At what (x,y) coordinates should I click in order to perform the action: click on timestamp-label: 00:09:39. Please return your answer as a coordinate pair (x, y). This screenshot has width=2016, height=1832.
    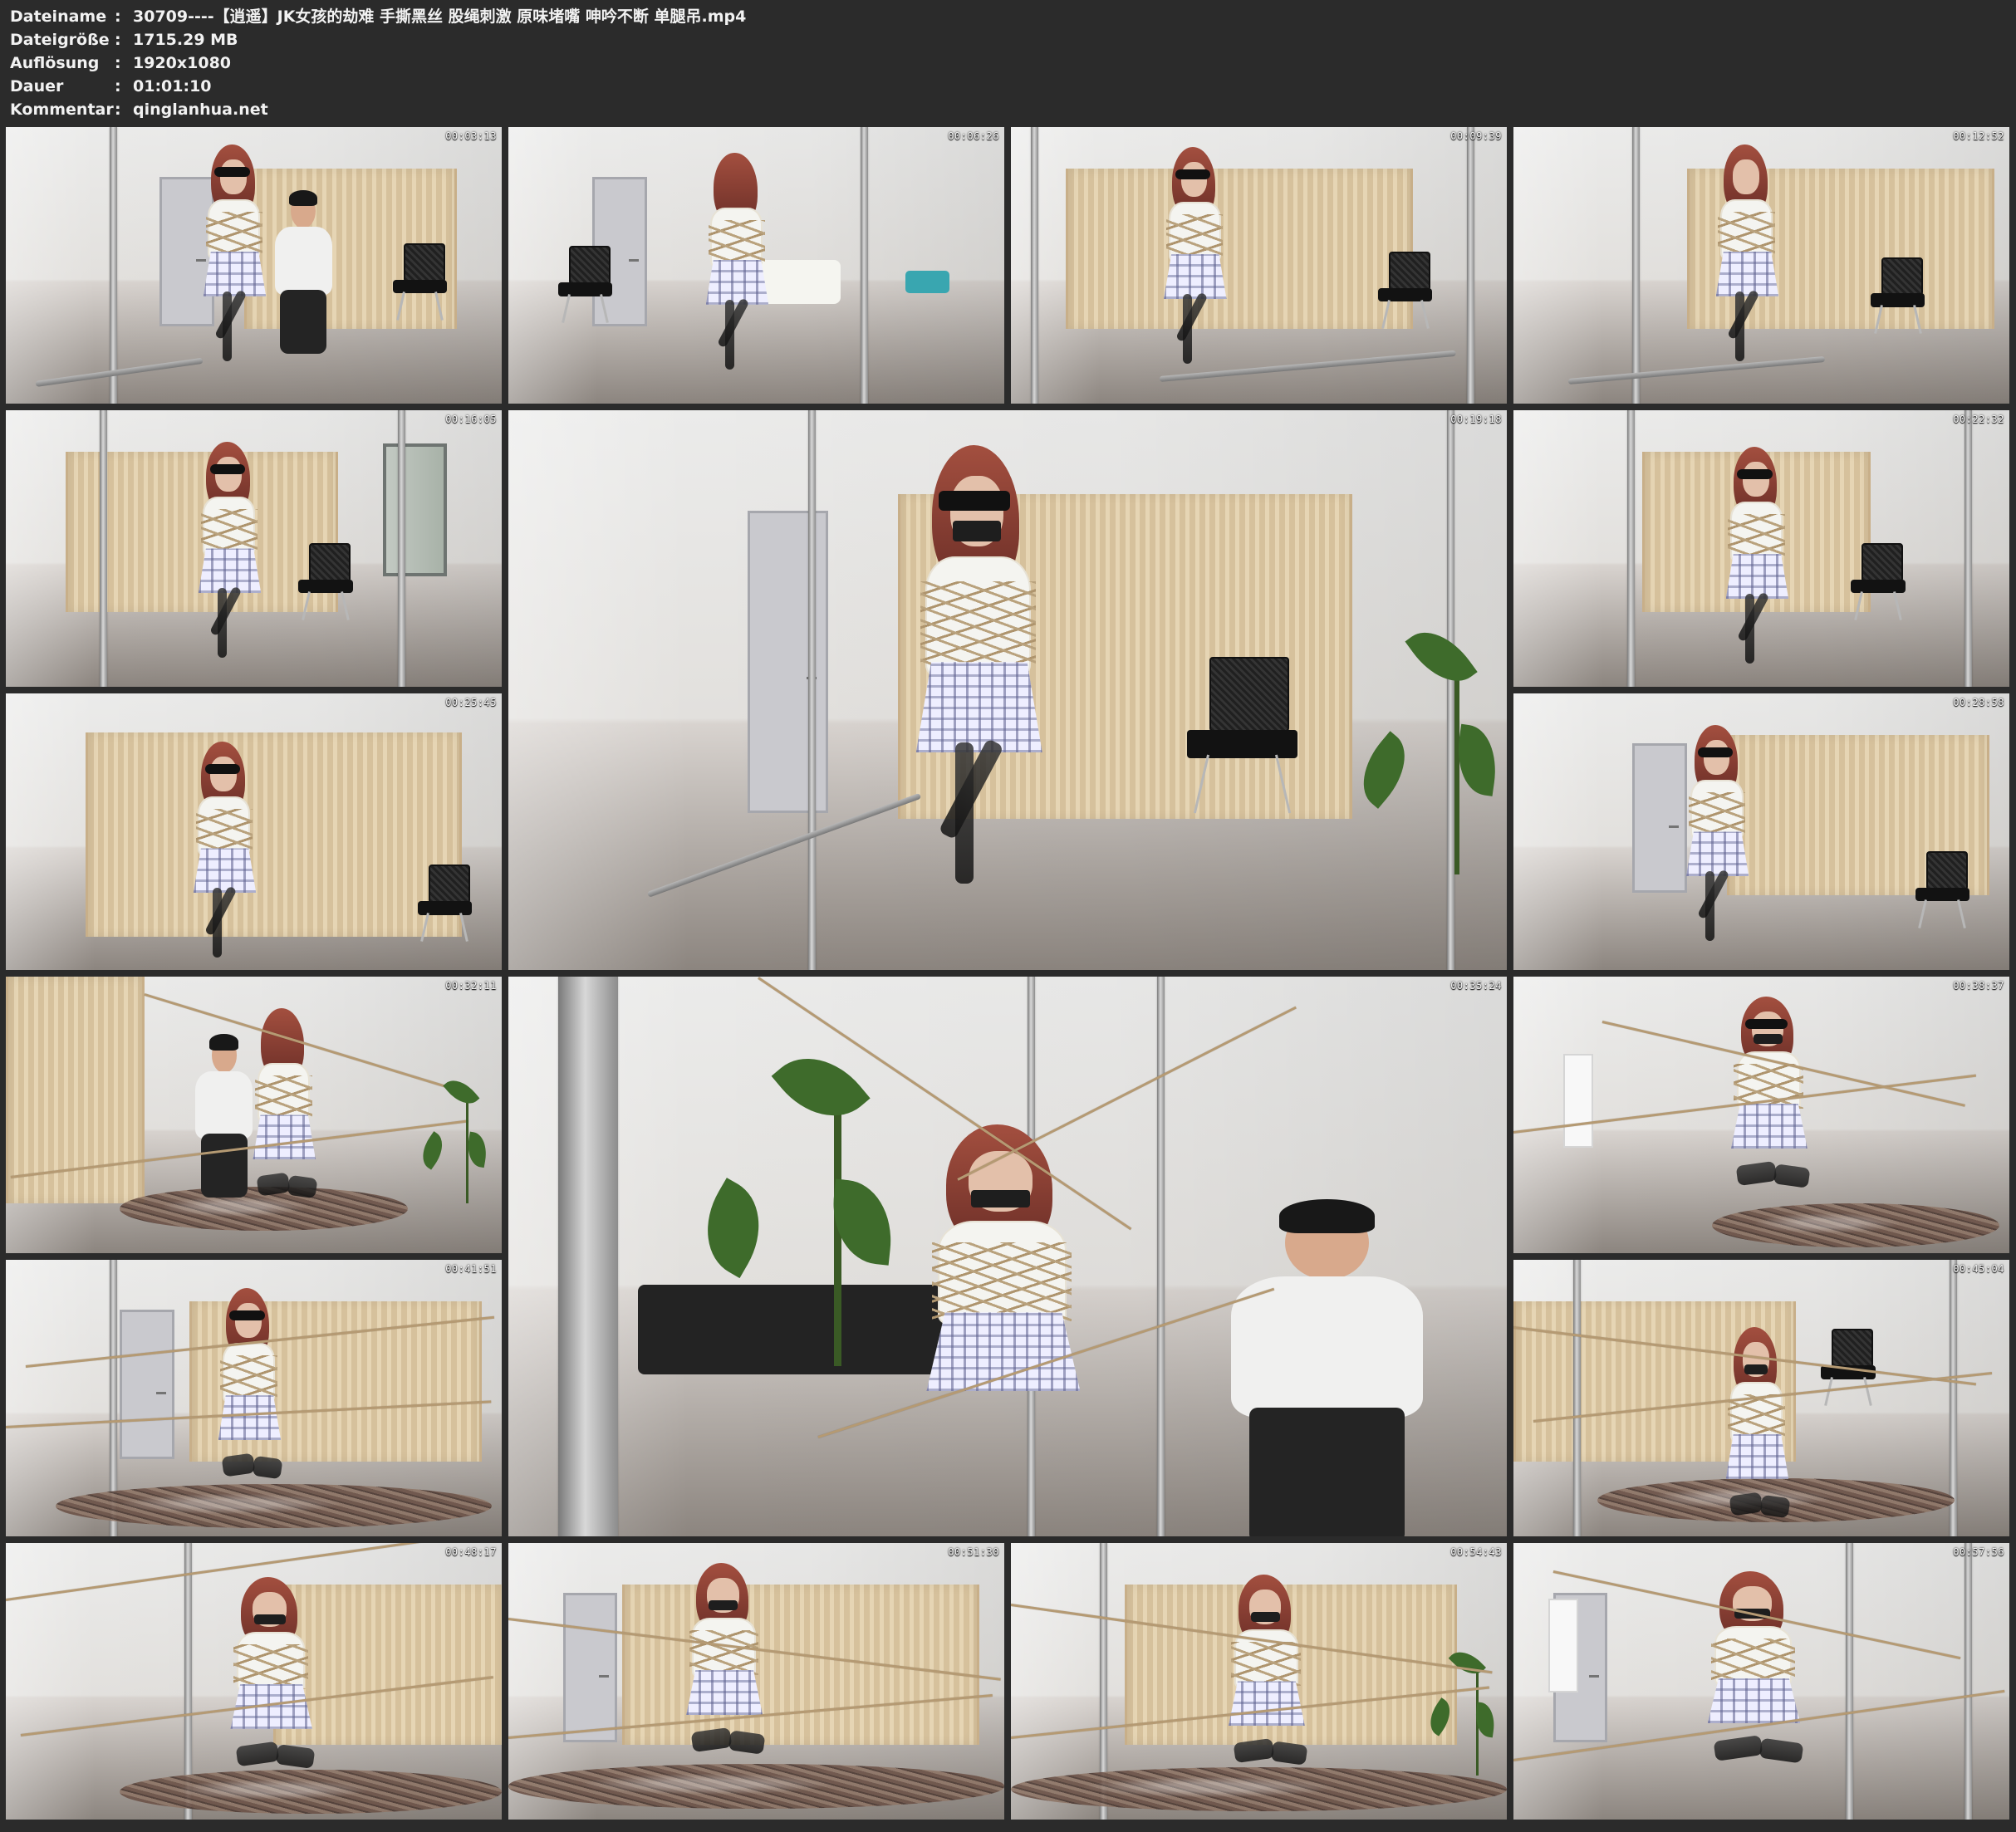
    Looking at the image, I should click on (1476, 136).